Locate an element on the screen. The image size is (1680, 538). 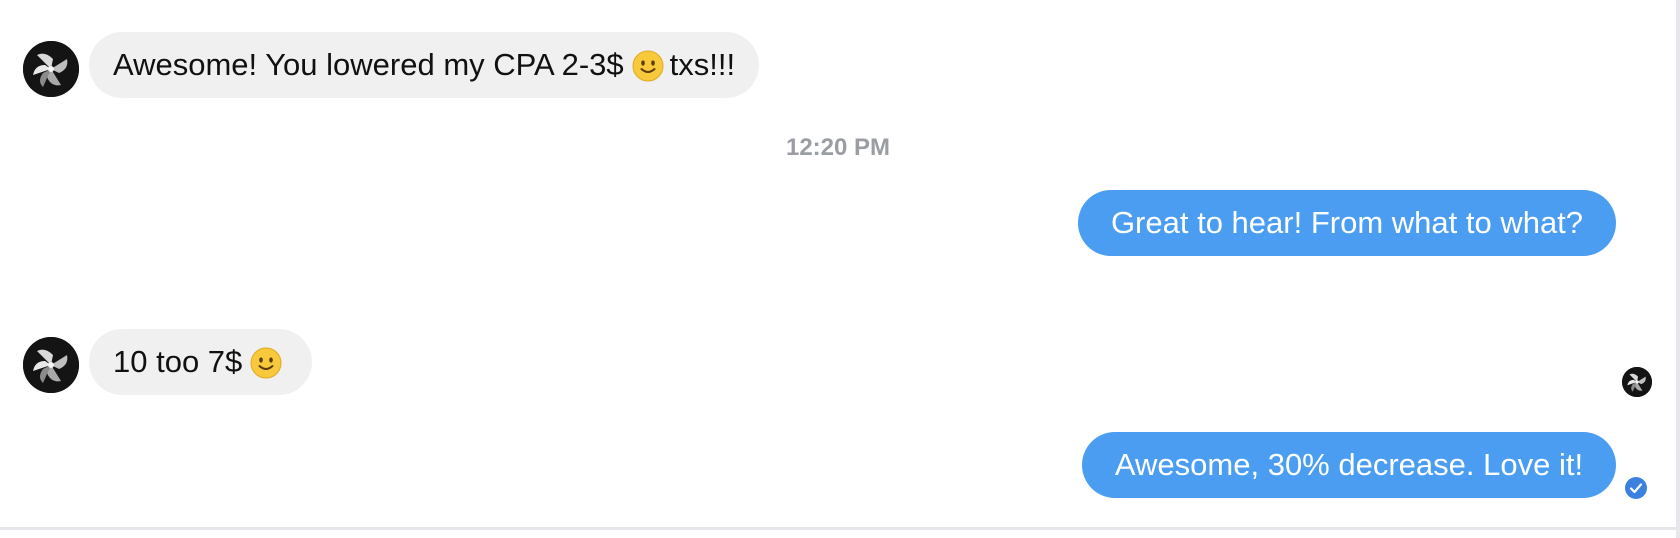
outgoing-message-bubble: Awesome, 30% decrease. Love it! is located at coordinates (1349, 465).